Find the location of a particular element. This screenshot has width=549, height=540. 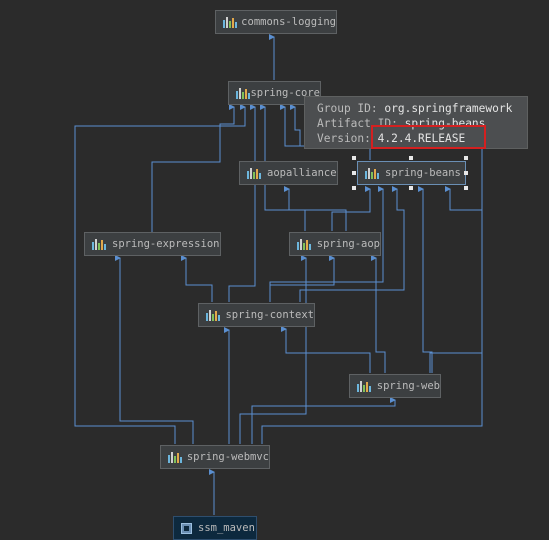

project-icon is located at coordinates (186, 528).